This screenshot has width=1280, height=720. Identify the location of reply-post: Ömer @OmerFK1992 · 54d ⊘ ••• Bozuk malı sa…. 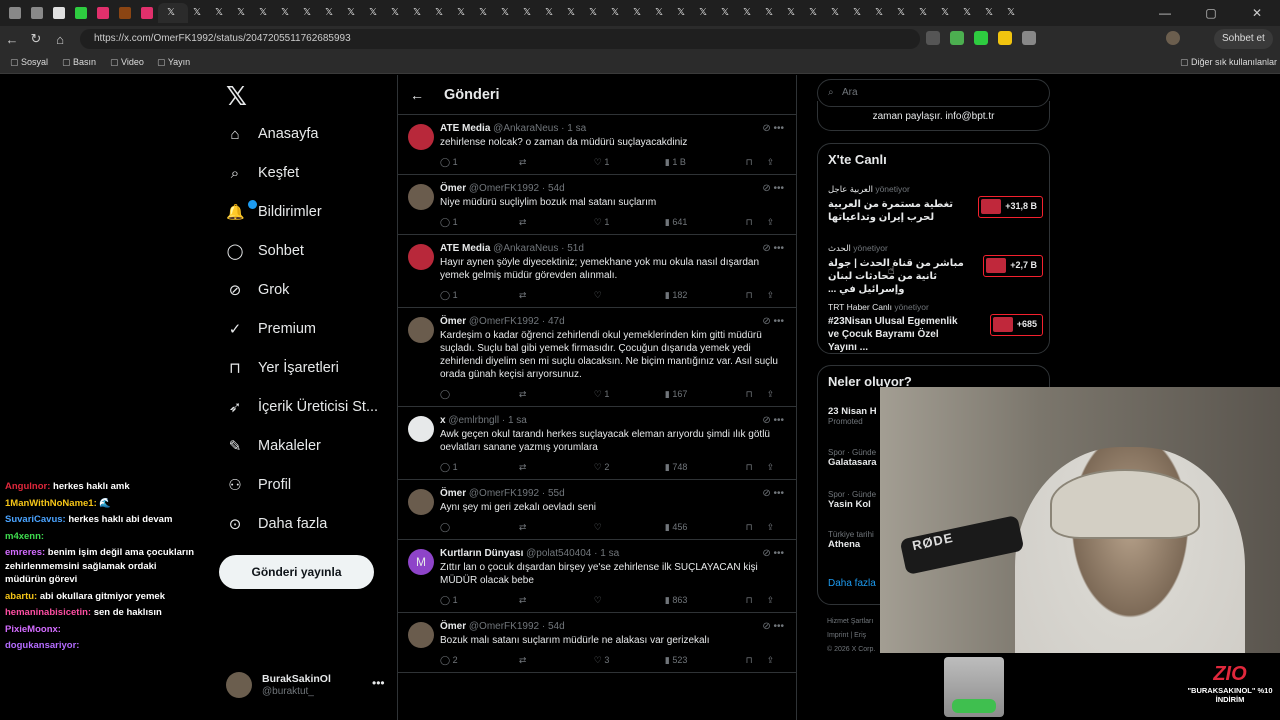
(597, 643).